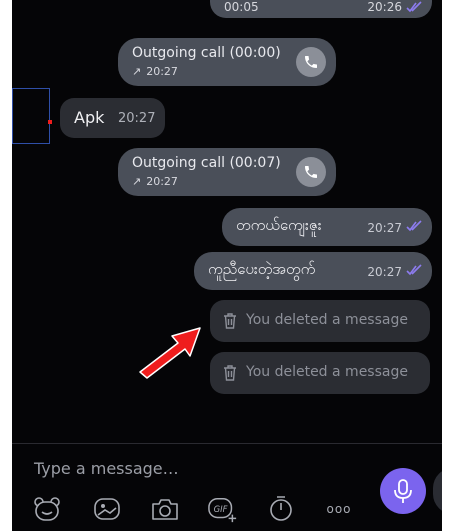 This screenshot has height=531, width=454. Describe the element at coordinates (321, 9) in the screenshot. I see `partial-call-bubble: 00:05 20:26` at that location.